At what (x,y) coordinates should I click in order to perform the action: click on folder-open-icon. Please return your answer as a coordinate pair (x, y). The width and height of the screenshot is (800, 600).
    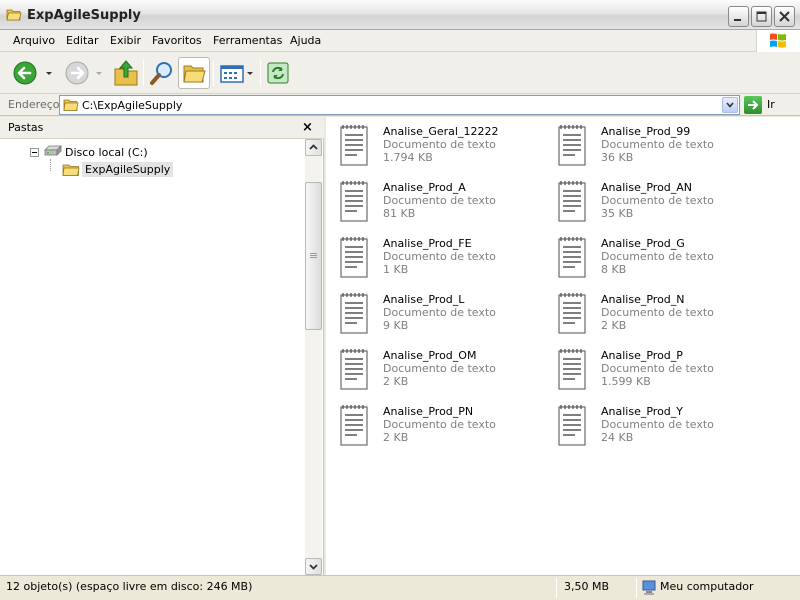
    Looking at the image, I should click on (14, 15).